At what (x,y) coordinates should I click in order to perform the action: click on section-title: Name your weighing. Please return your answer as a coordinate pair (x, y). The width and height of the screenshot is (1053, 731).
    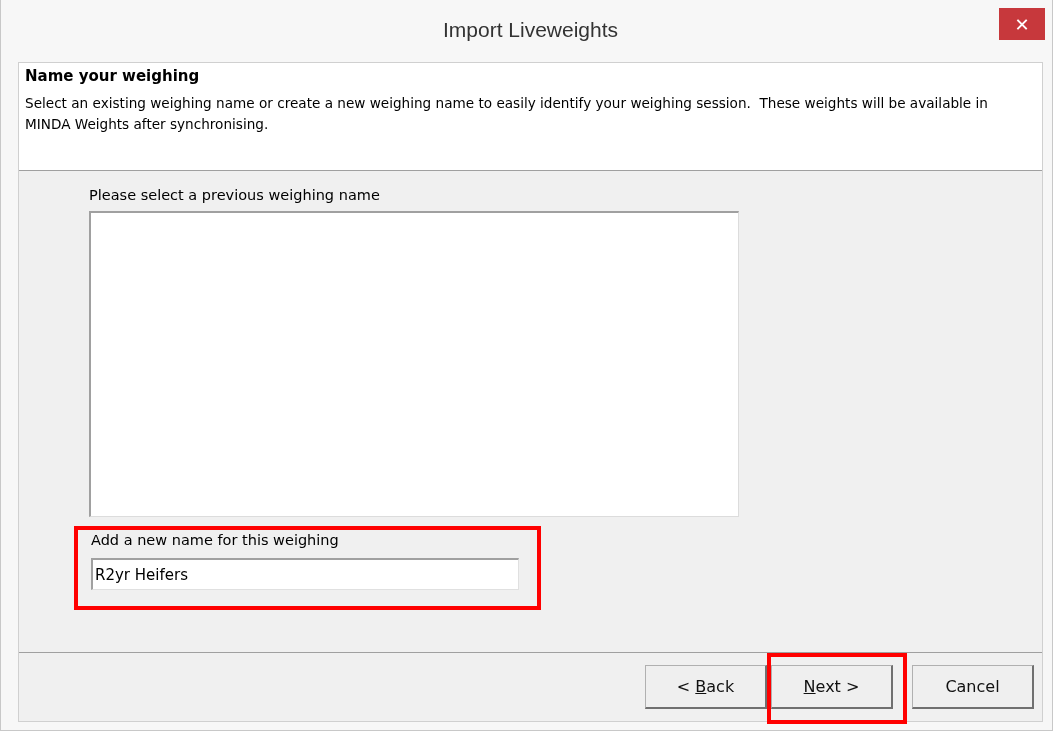
    Looking at the image, I should click on (113, 76).